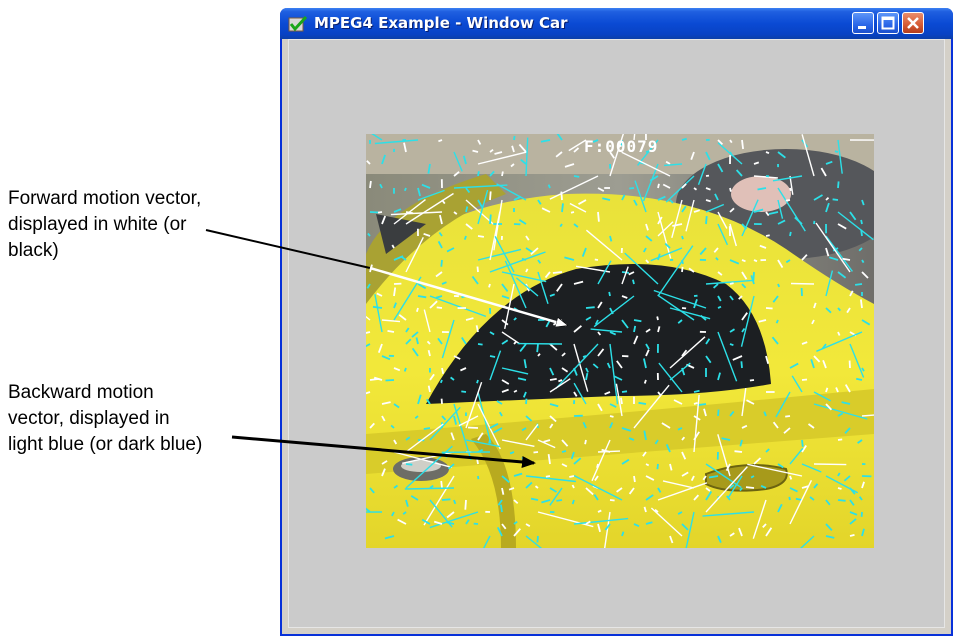 Image resolution: width=954 pixels, height=637 pixels. I want to click on close-icon, so click(913, 23).